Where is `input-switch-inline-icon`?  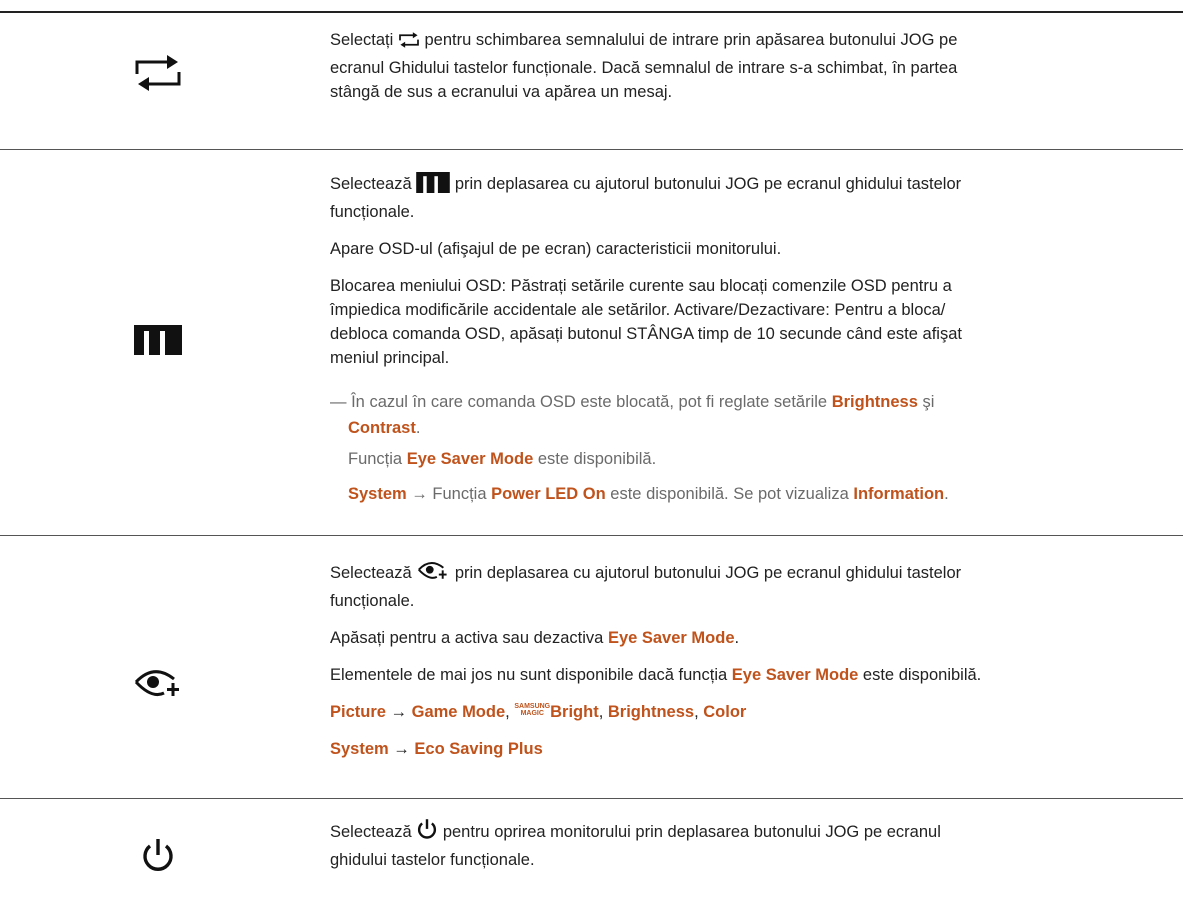
input-switch-inline-icon is located at coordinates (409, 43).